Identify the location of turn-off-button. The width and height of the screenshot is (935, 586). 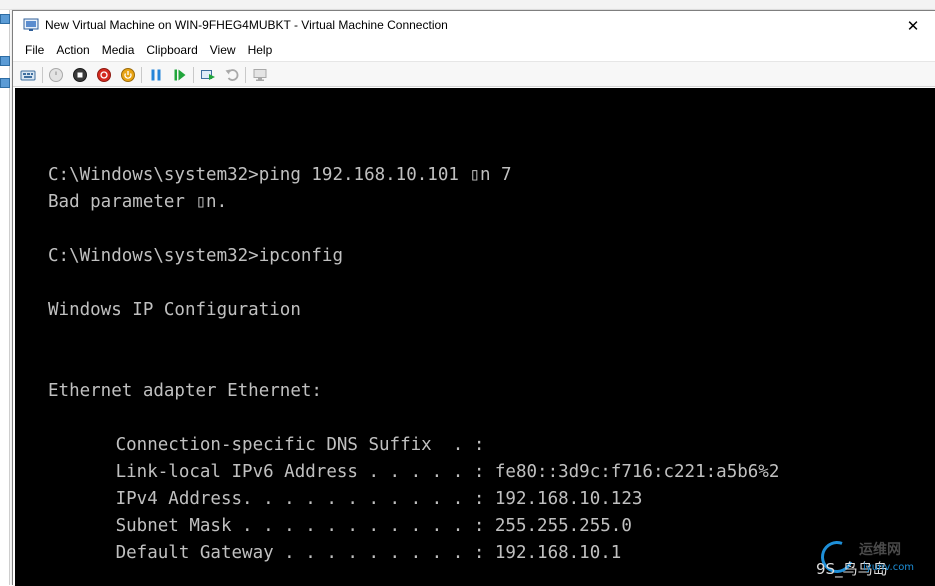
(80, 75).